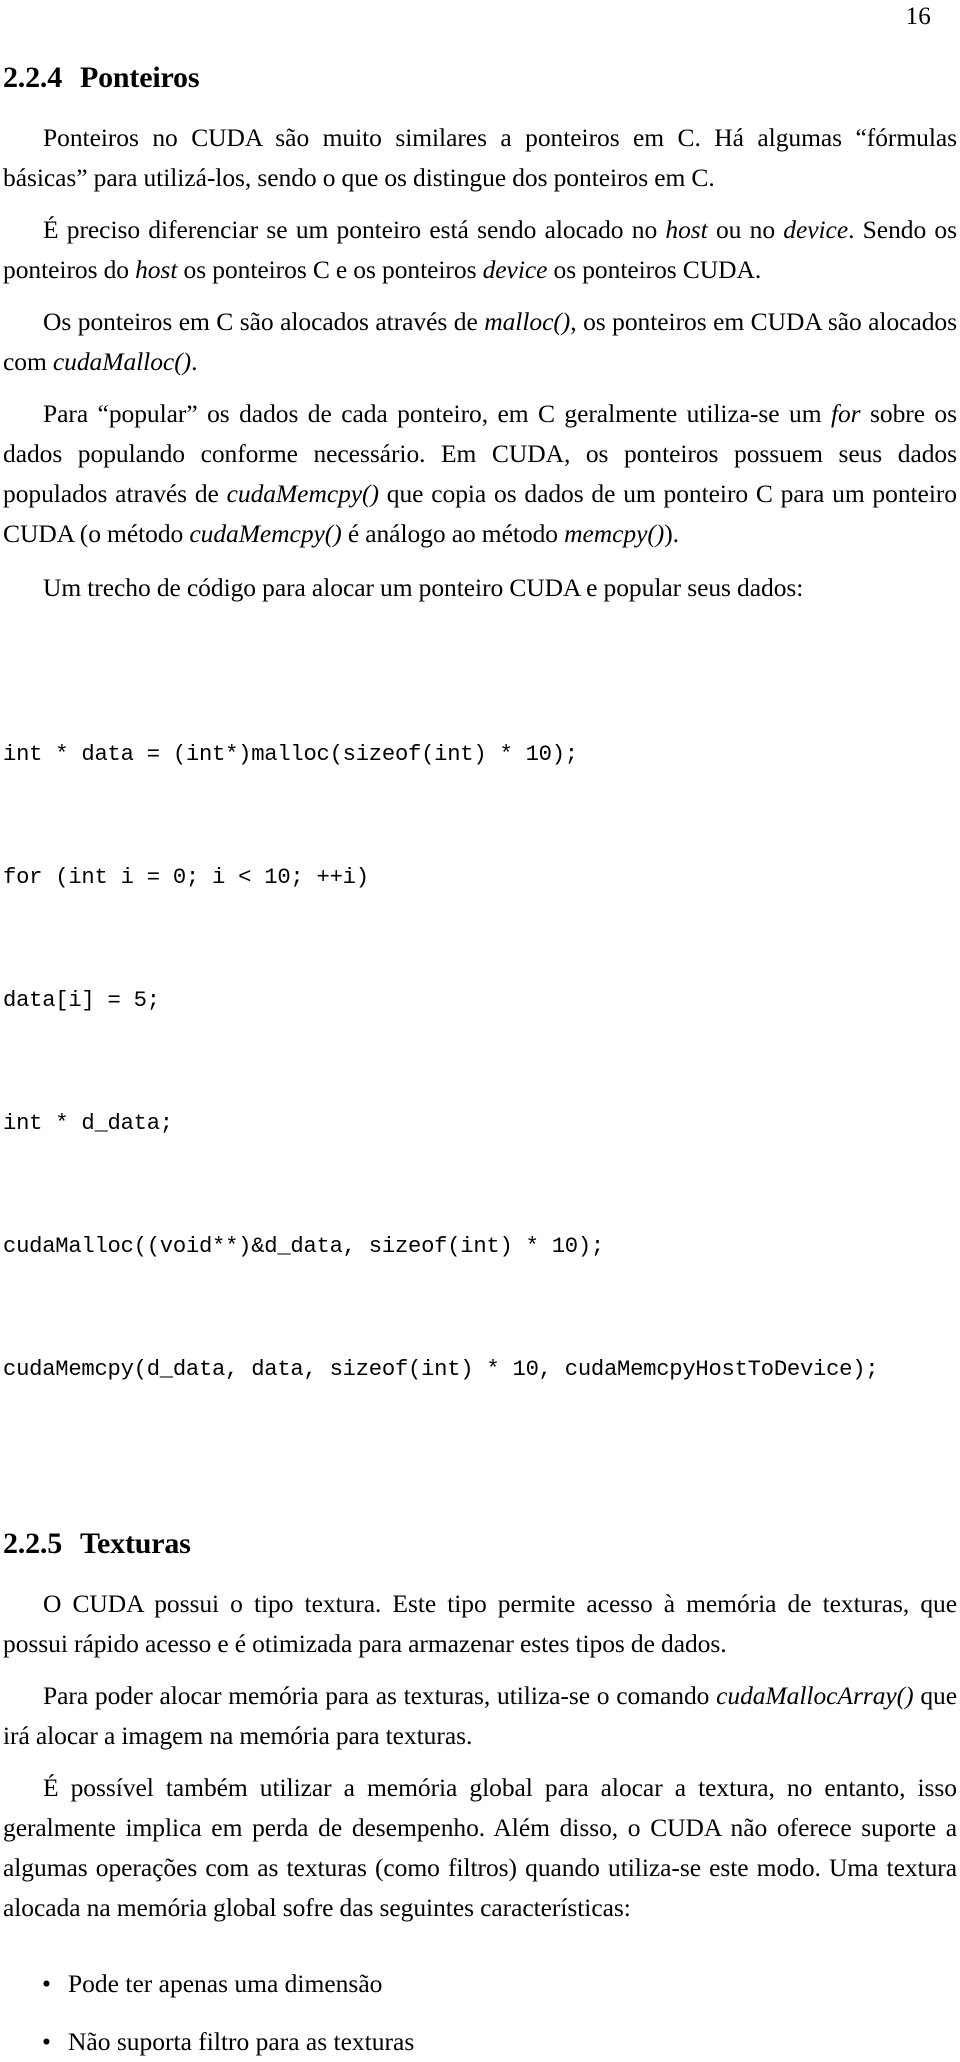 The width and height of the screenshot is (960, 2062). Describe the element at coordinates (194, 361) in the screenshot. I see `text-run: .` at that location.